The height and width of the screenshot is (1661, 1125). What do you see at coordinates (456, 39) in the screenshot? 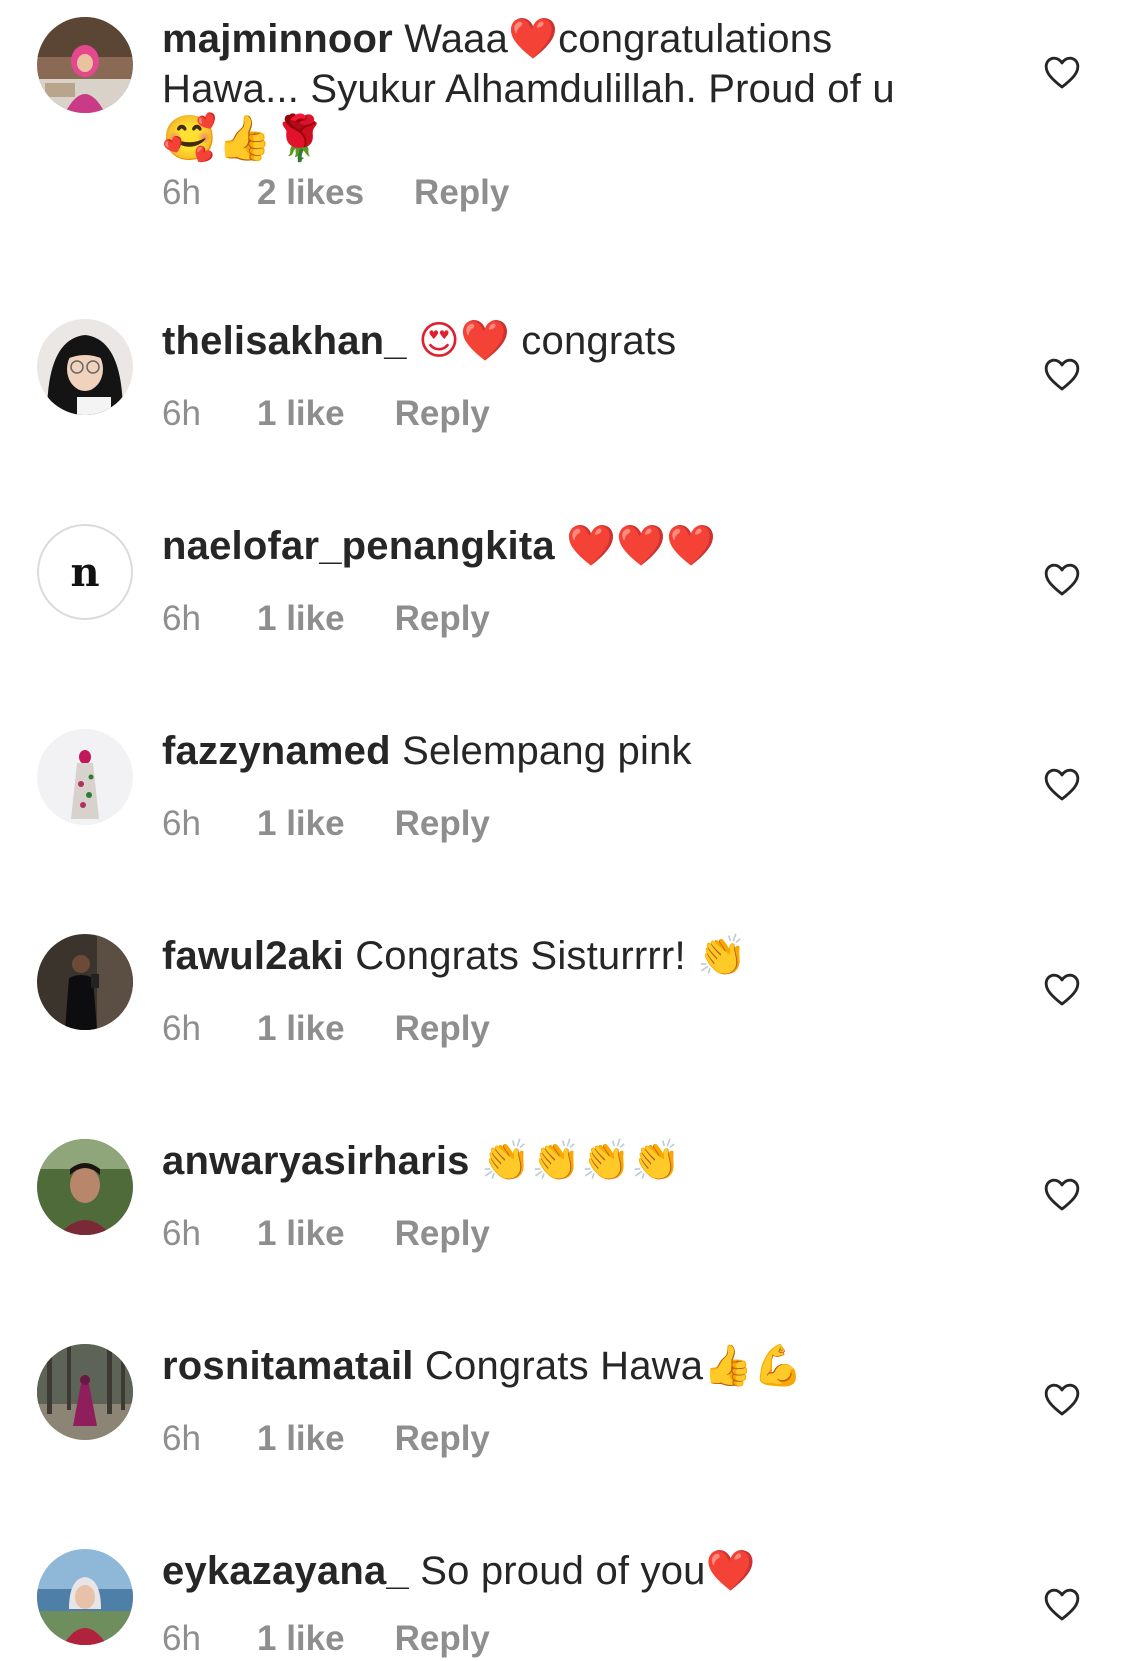
I see `comment-body: Waaa` at bounding box center [456, 39].